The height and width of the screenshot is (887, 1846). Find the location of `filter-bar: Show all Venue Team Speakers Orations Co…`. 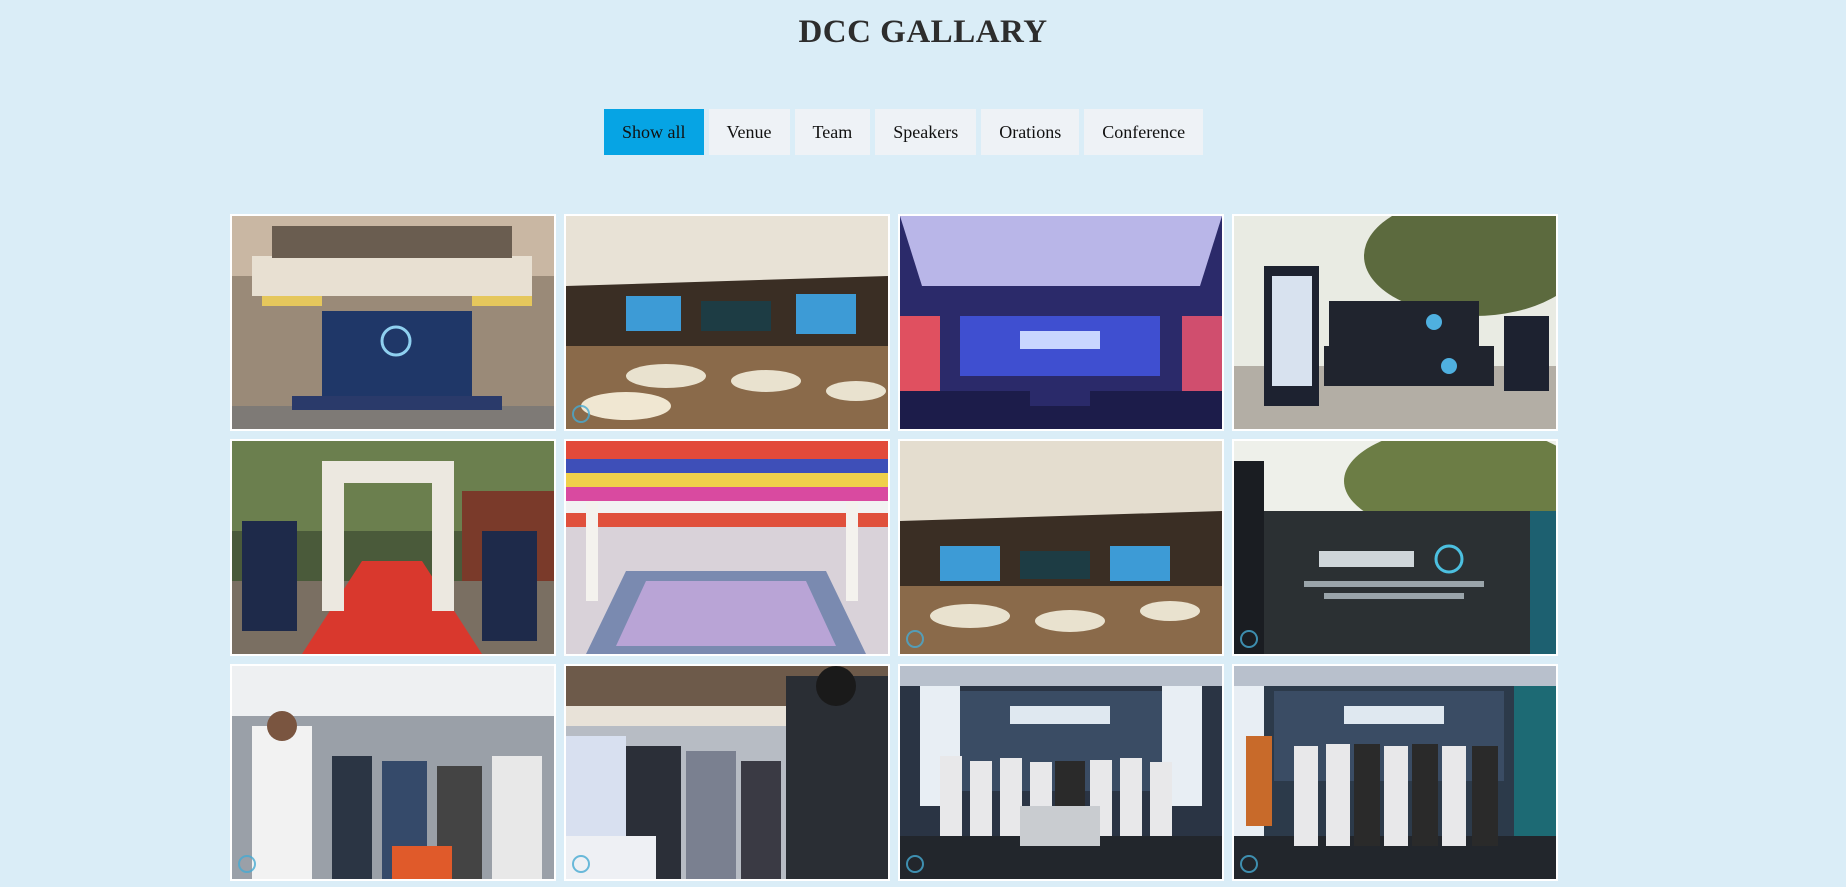

filter-bar: Show all Venue Team Speakers Orations Co… is located at coordinates (904, 132).